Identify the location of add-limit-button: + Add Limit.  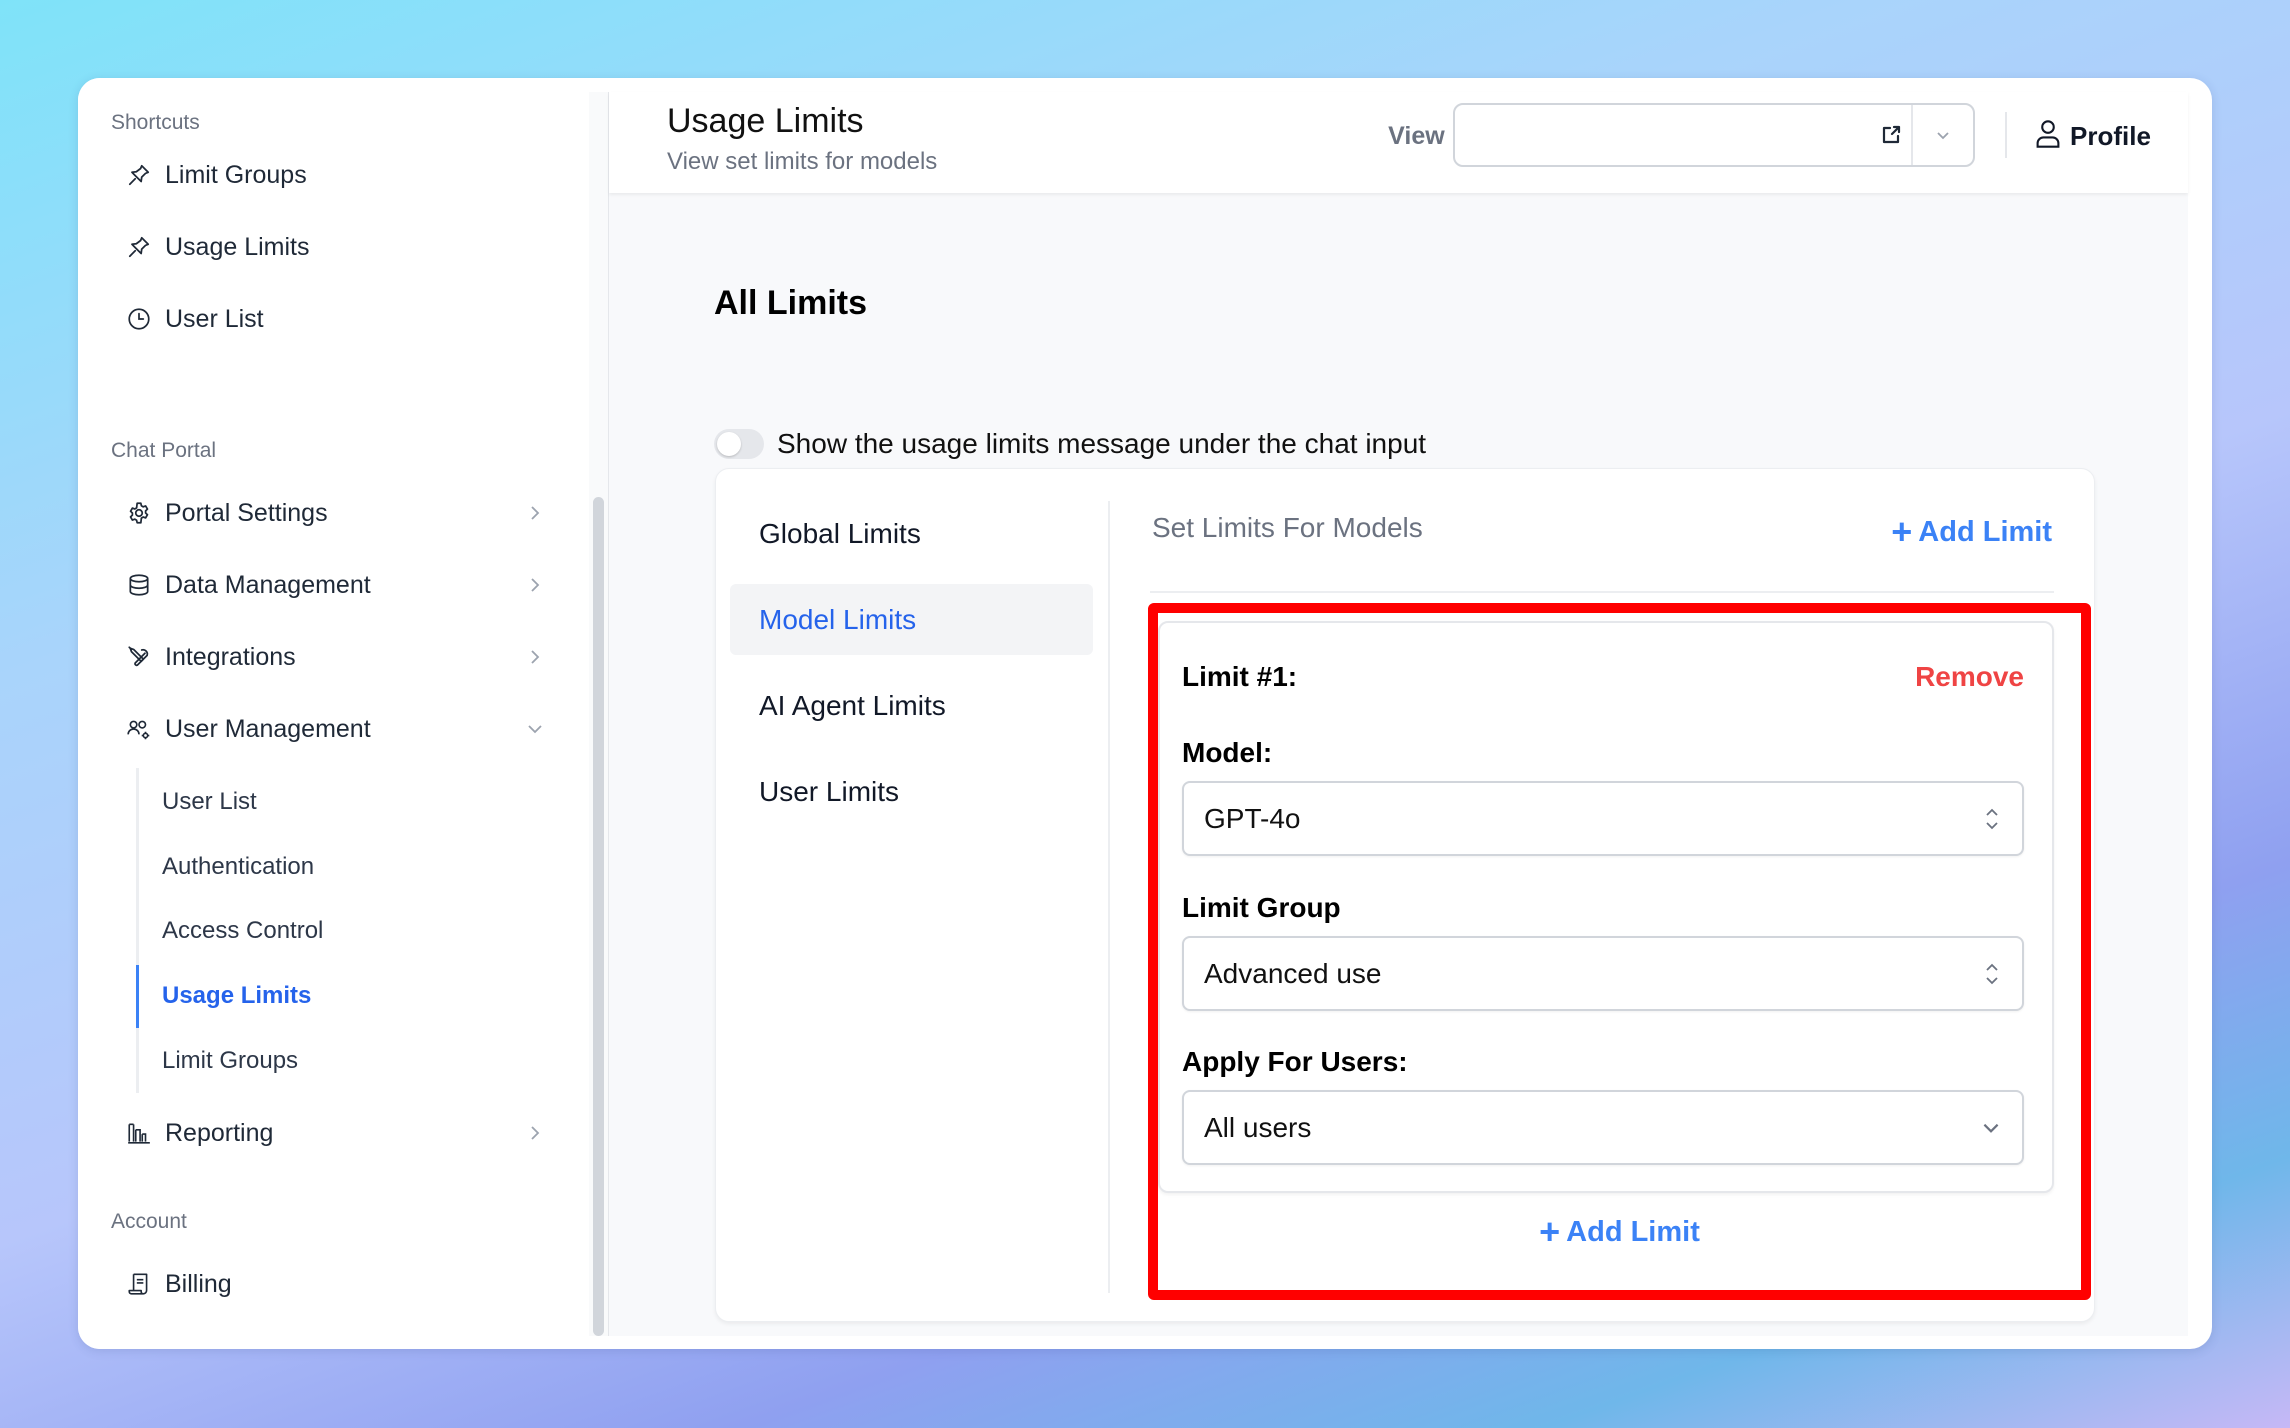
(1971, 532).